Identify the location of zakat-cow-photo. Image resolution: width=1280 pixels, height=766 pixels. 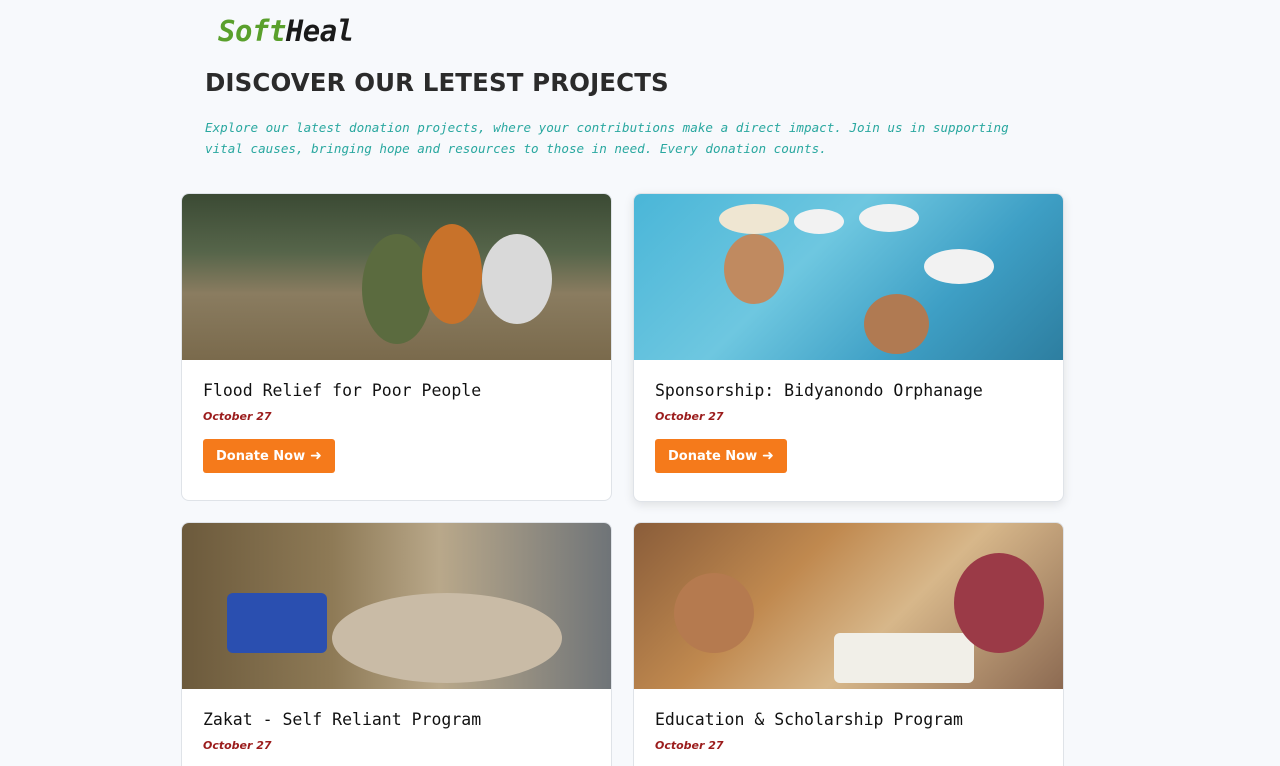
(396, 606).